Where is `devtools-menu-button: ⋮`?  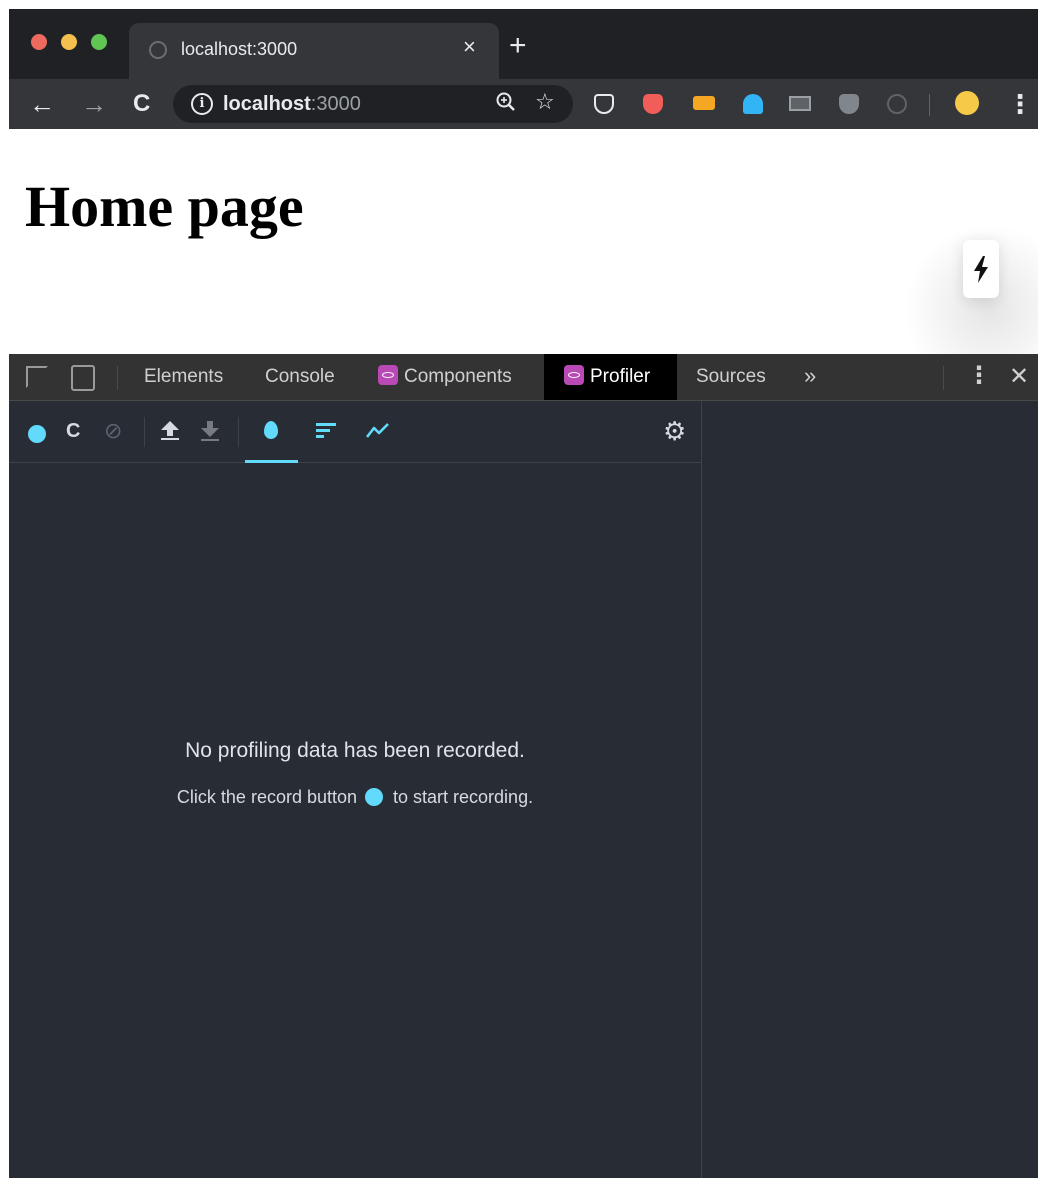
devtools-menu-button: ⋮ is located at coordinates (979, 377).